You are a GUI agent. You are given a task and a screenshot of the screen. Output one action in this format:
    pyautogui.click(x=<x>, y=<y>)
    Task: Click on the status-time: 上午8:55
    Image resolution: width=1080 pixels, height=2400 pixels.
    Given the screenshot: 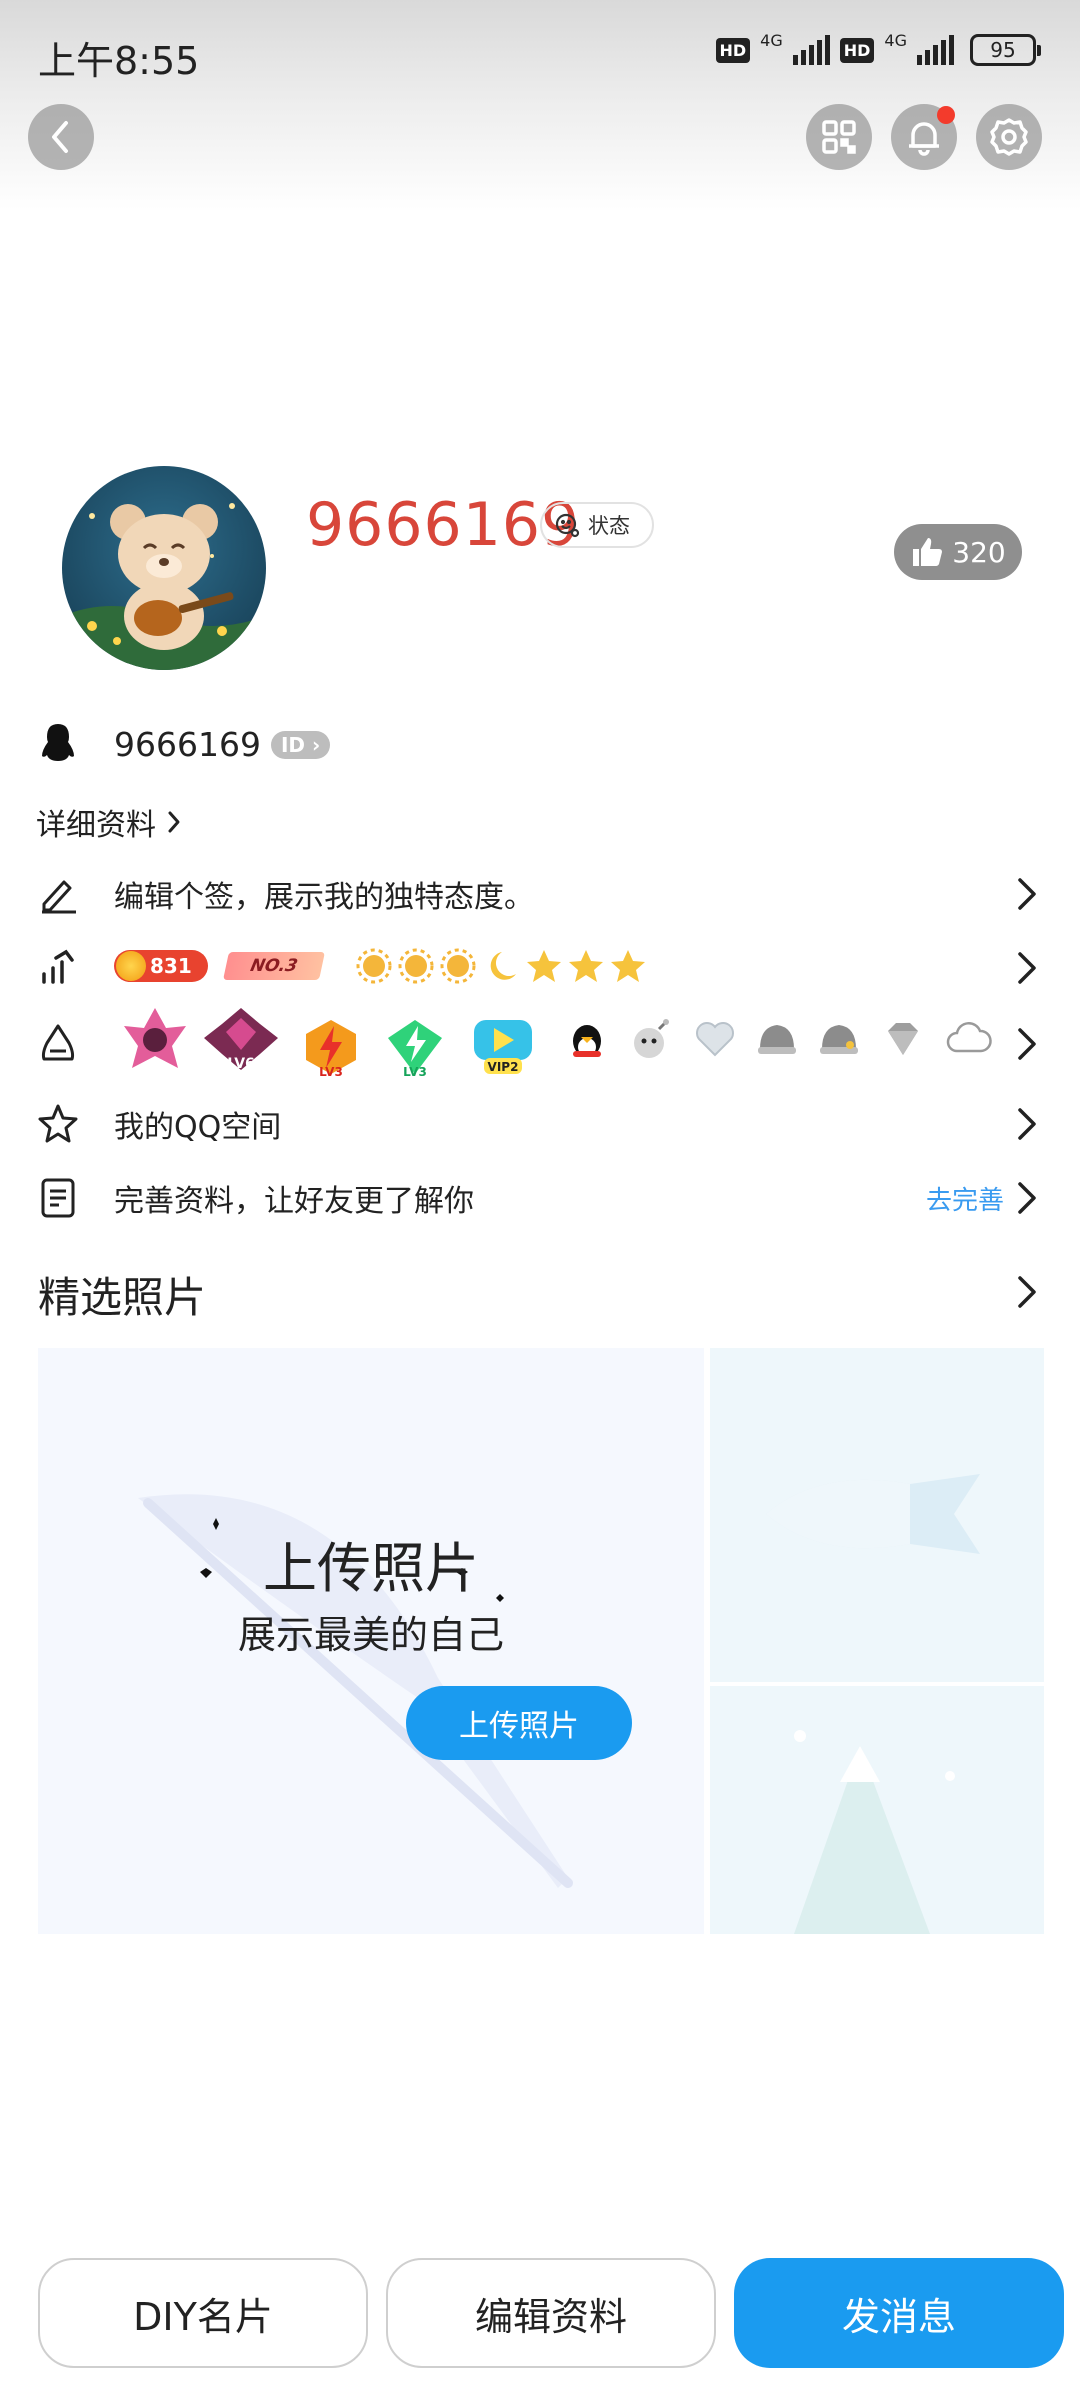 What is the action you would take?
    pyautogui.click(x=119, y=61)
    